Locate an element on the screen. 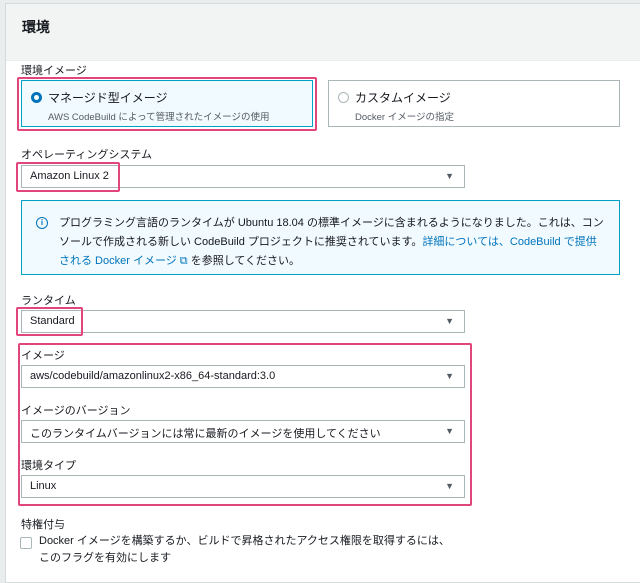  env-type-value: Linux is located at coordinates (43, 486).